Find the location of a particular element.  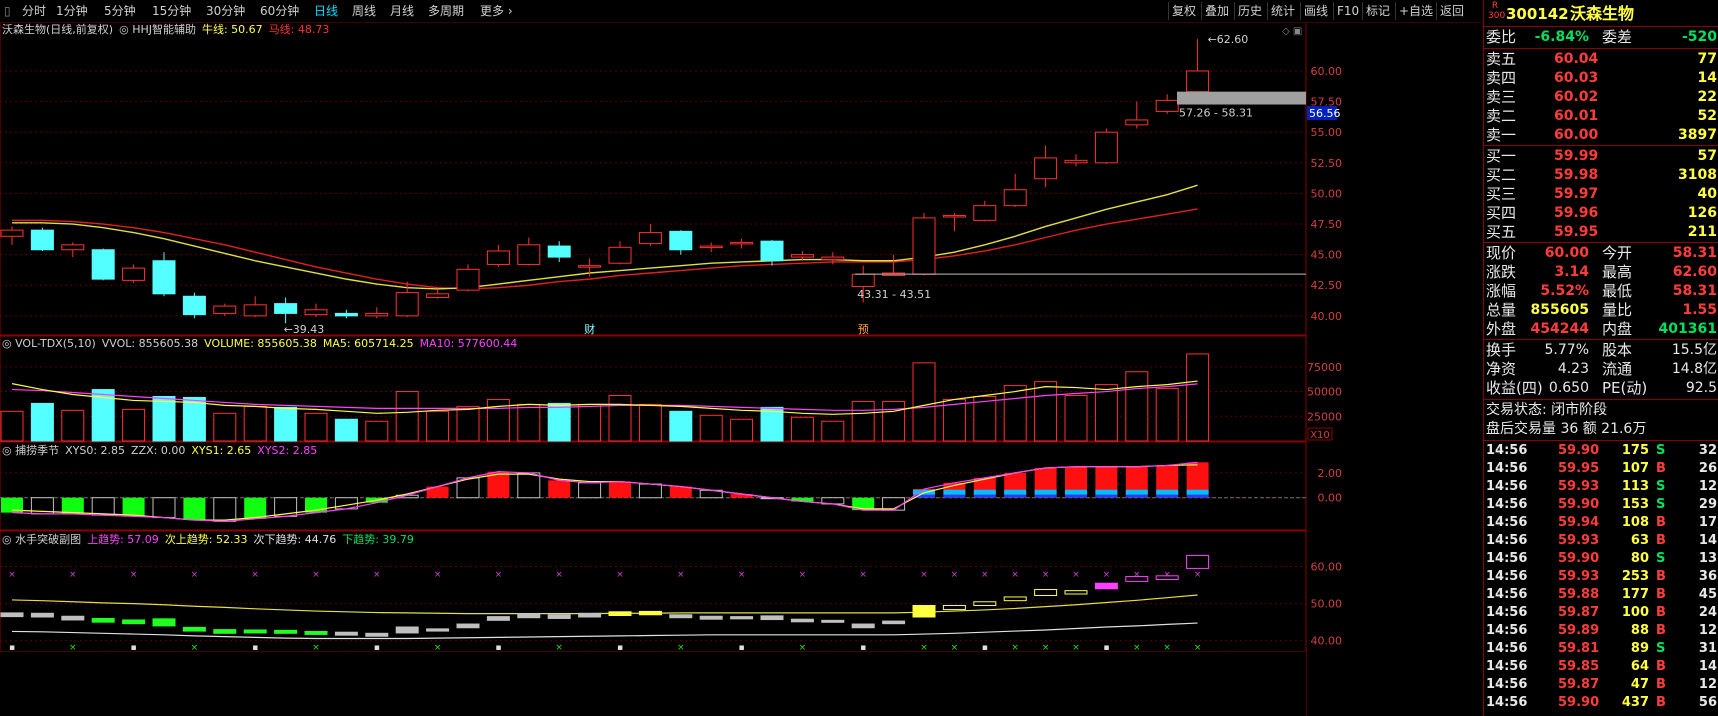

period-3: 15分钟 is located at coordinates (171, 11).